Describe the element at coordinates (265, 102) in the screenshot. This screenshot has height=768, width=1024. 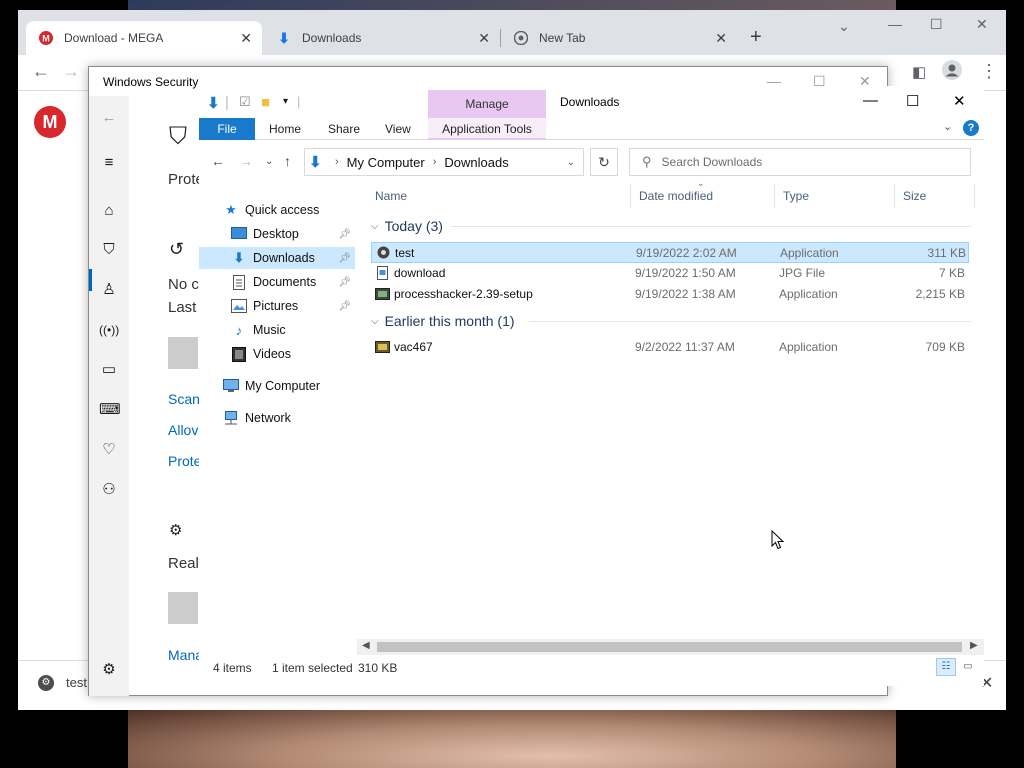
I see `new-folder-icon: ■` at that location.